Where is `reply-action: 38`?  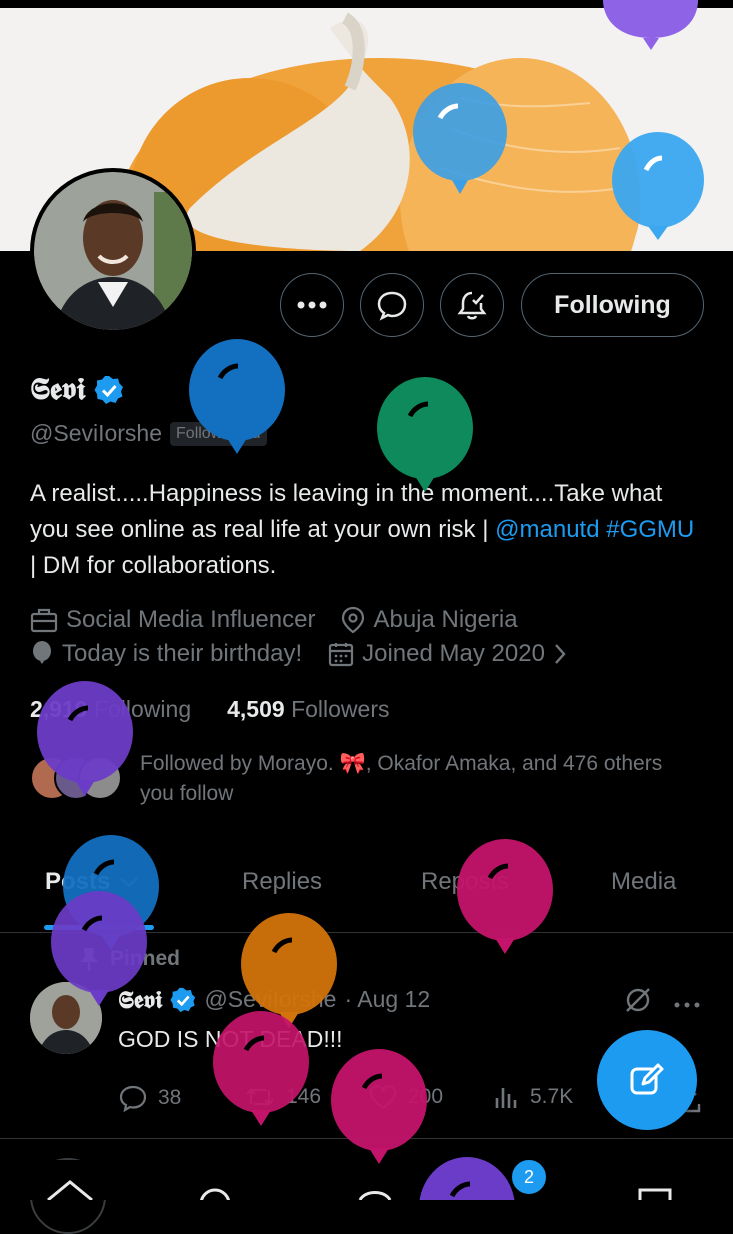
reply-action: 38 is located at coordinates (149, 1098).